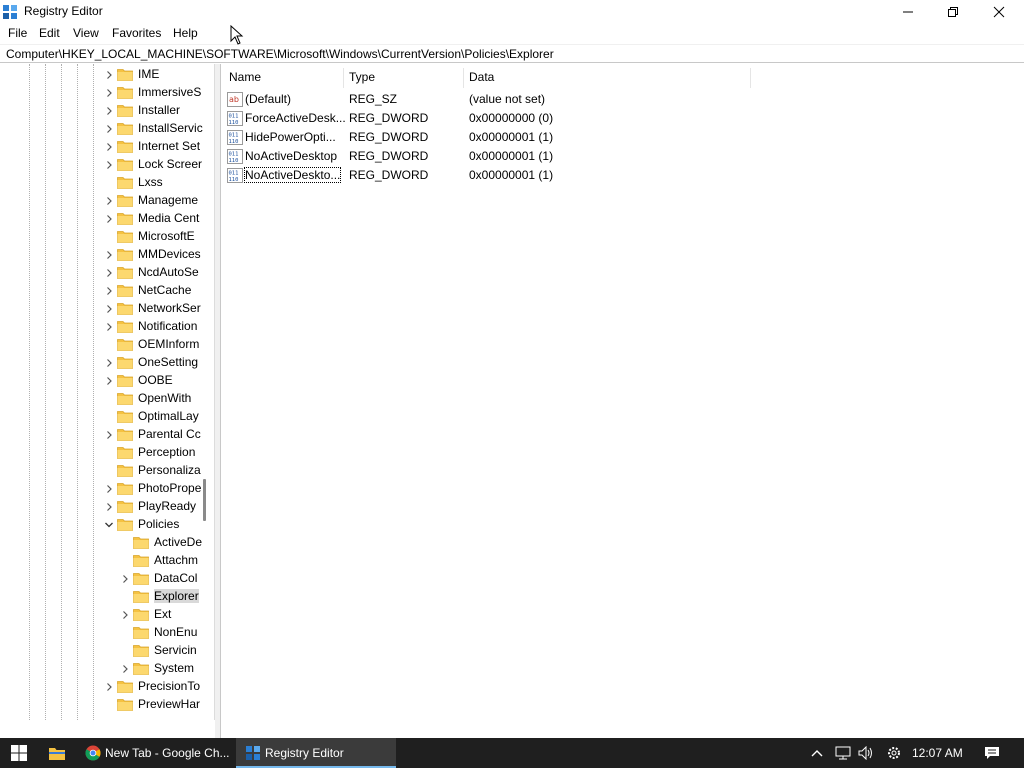  I want to click on tree-item: PreviewHar, so click(107, 705).